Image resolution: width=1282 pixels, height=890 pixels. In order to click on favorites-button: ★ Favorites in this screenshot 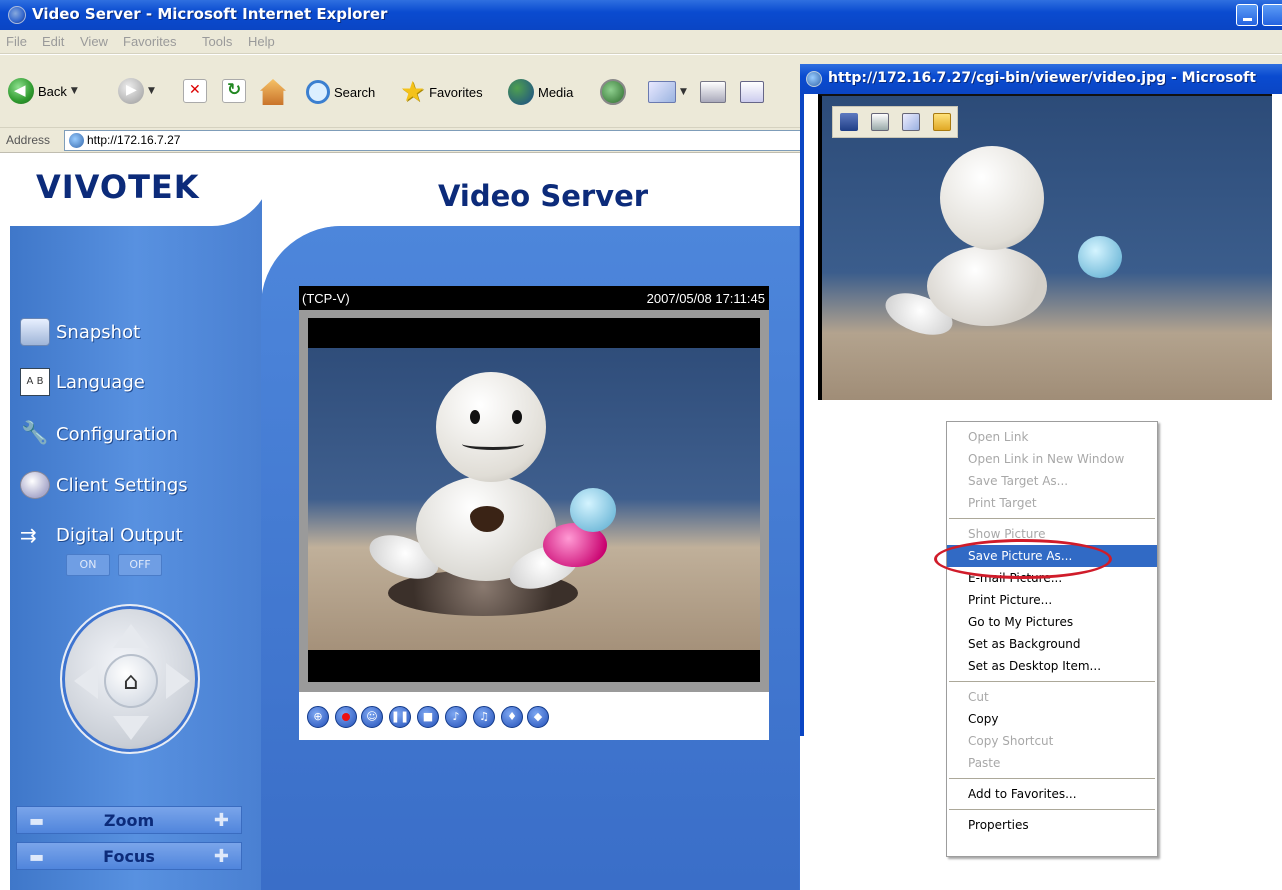, I will do `click(441, 92)`.